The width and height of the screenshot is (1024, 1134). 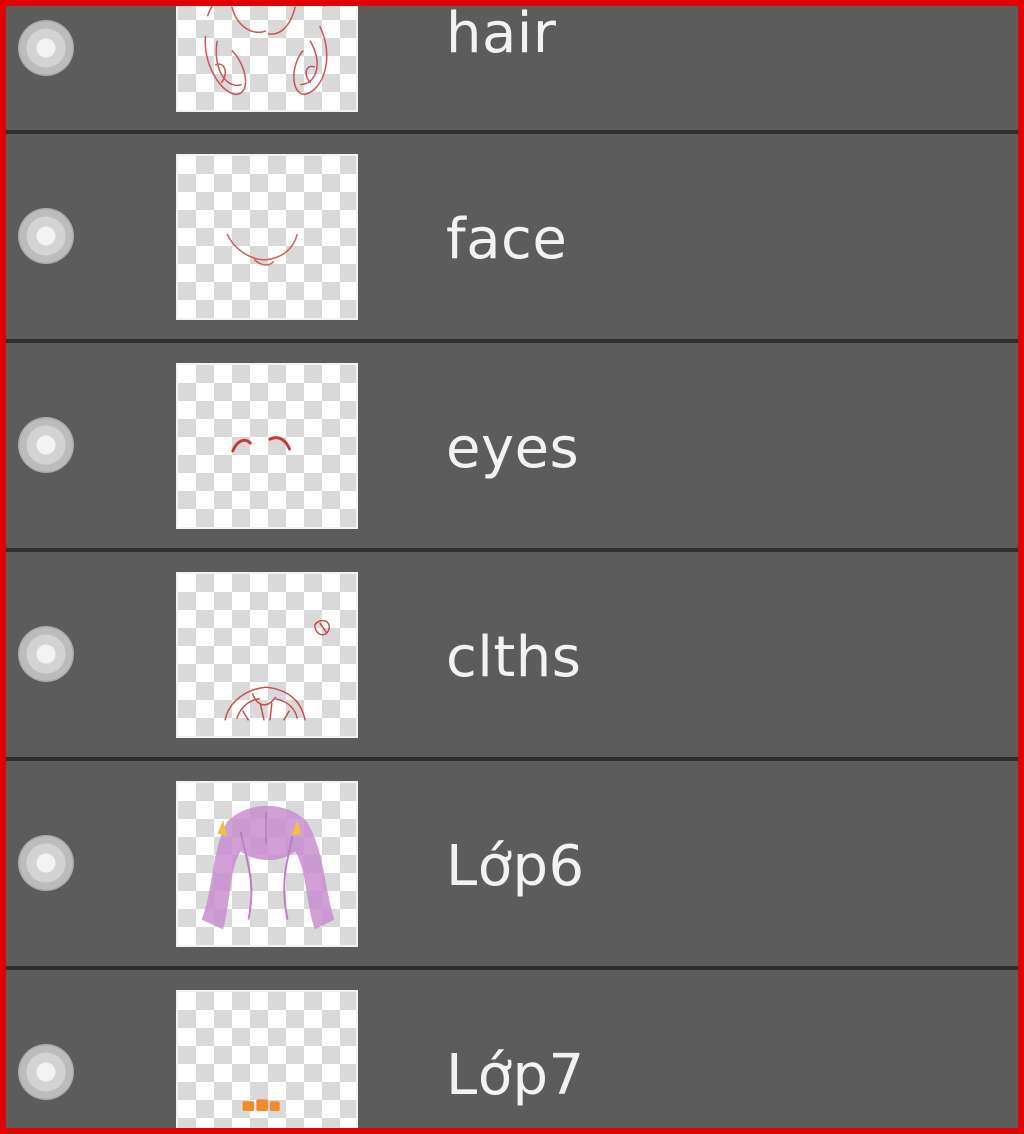 I want to click on layer-name: hair, so click(x=501, y=34).